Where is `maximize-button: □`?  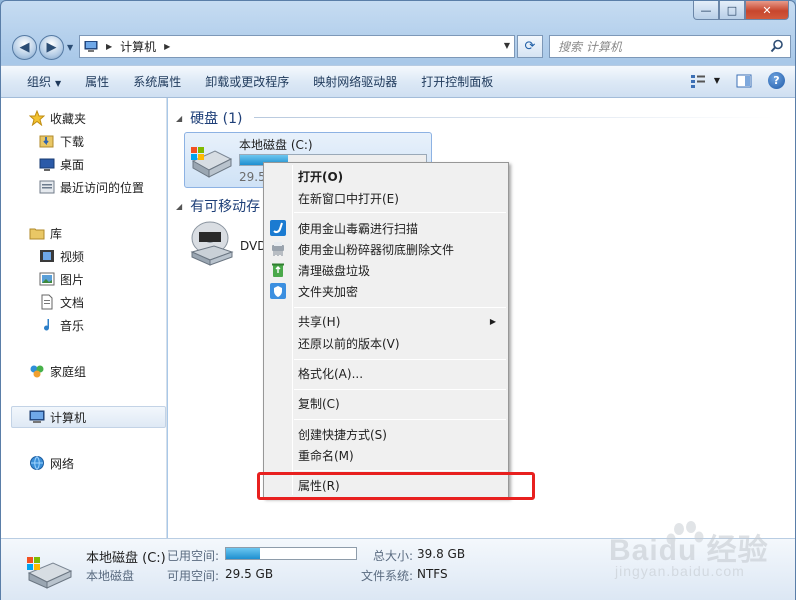
maximize-button: □ is located at coordinates (732, 10).